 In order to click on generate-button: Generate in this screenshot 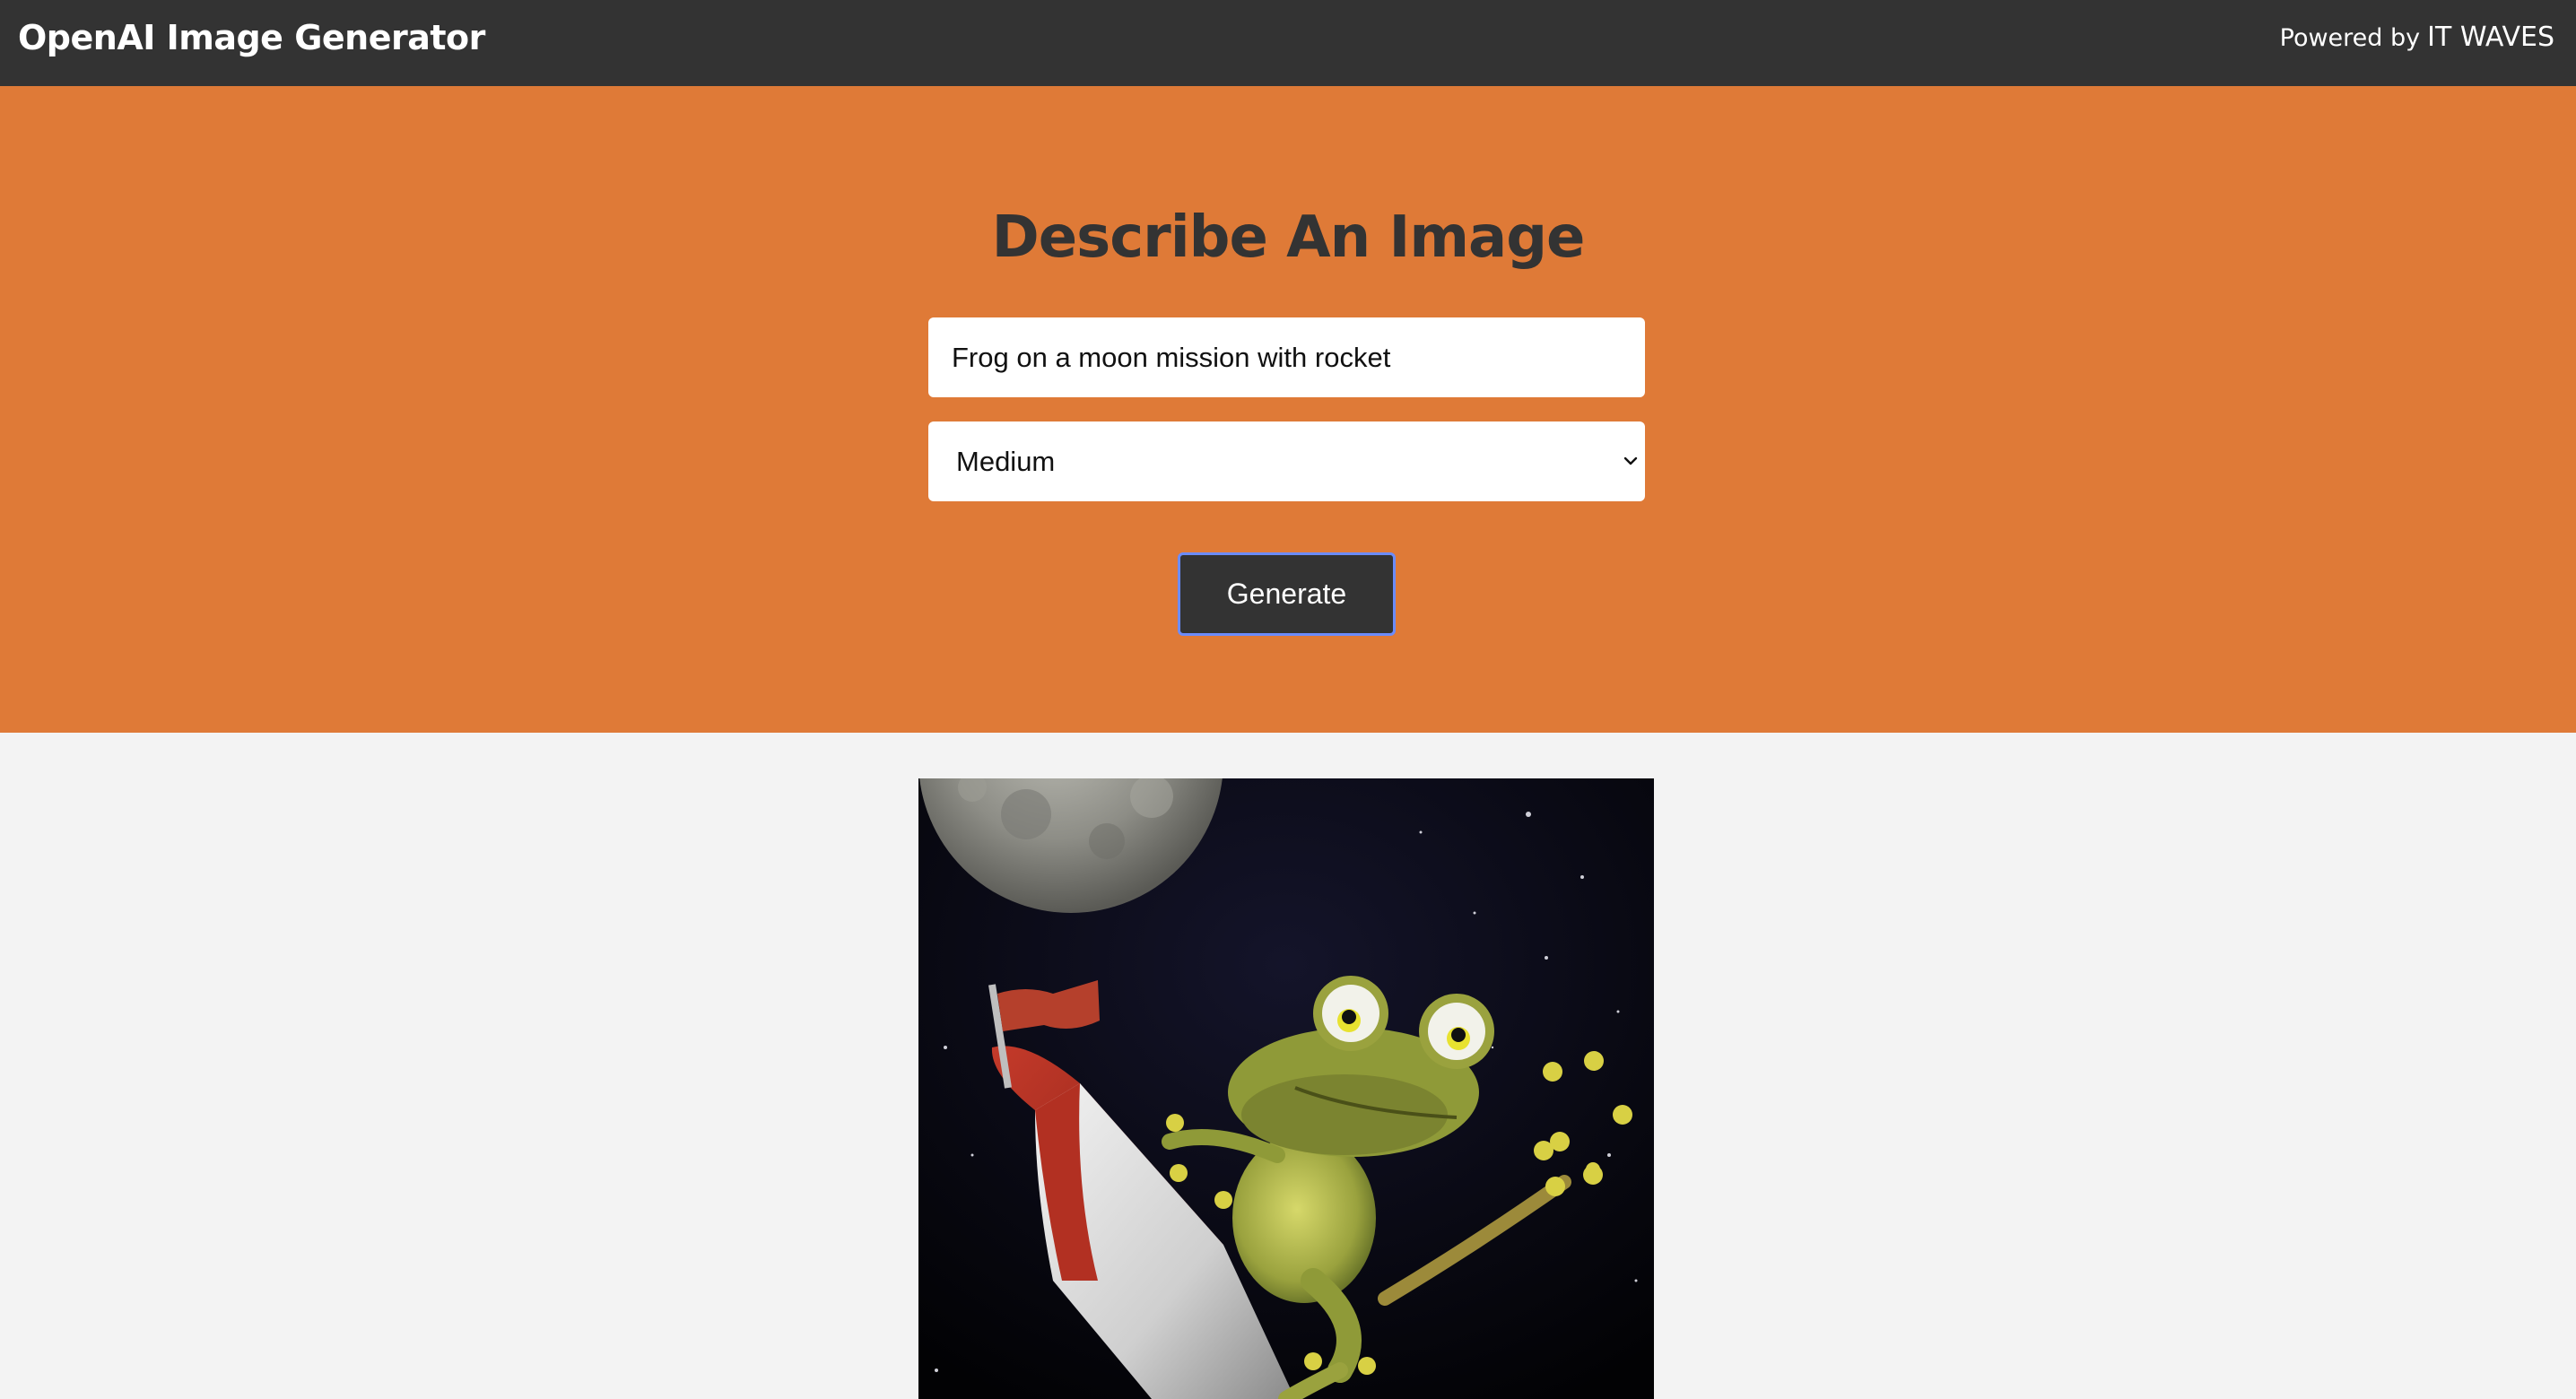, I will do `click(1287, 594)`.